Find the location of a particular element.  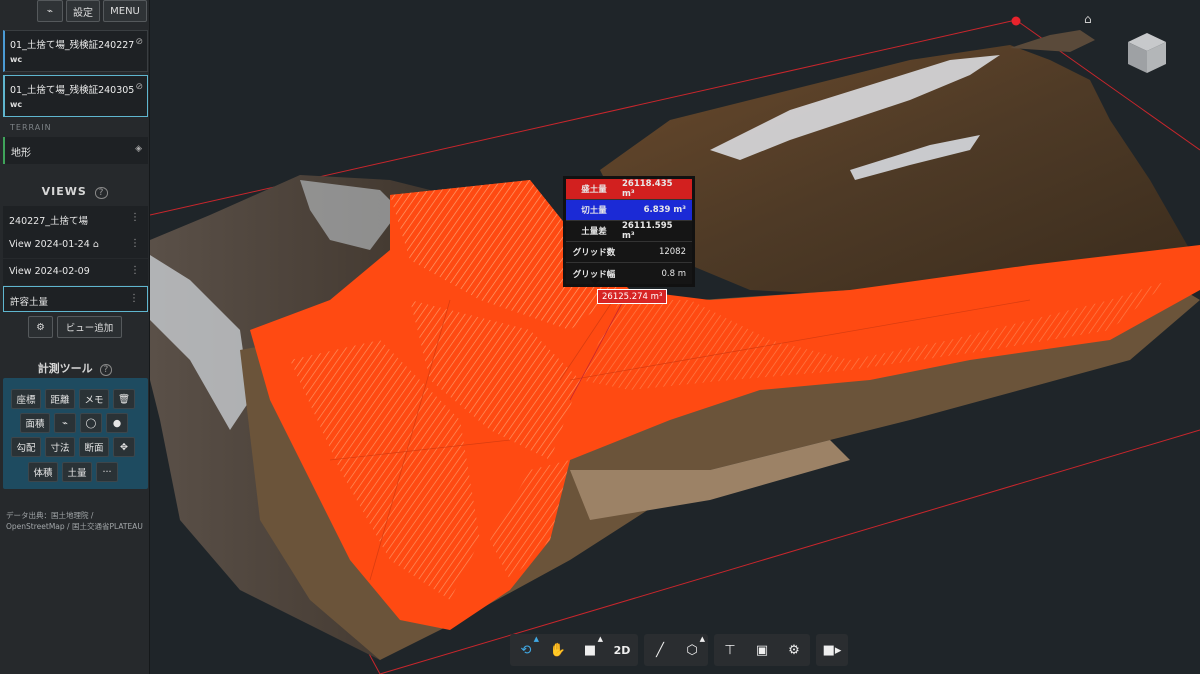

view-label: 許容土量 is located at coordinates (29, 302).